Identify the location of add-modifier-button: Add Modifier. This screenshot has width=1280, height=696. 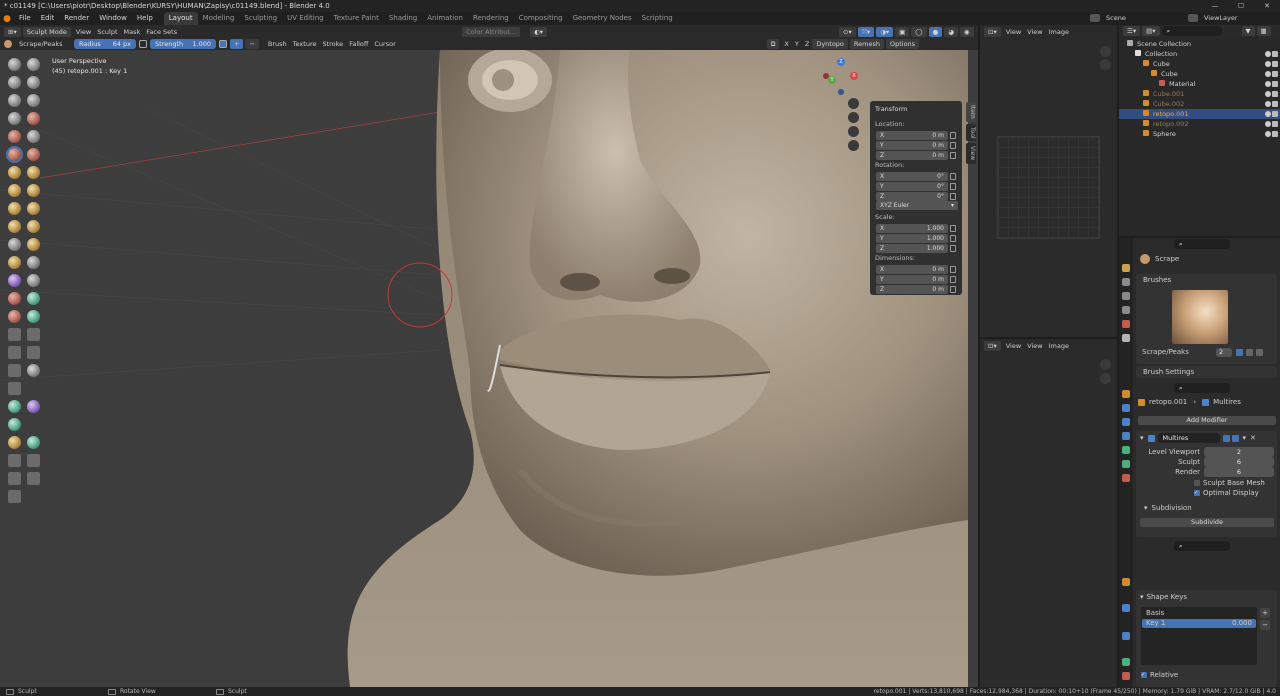
(1207, 420).